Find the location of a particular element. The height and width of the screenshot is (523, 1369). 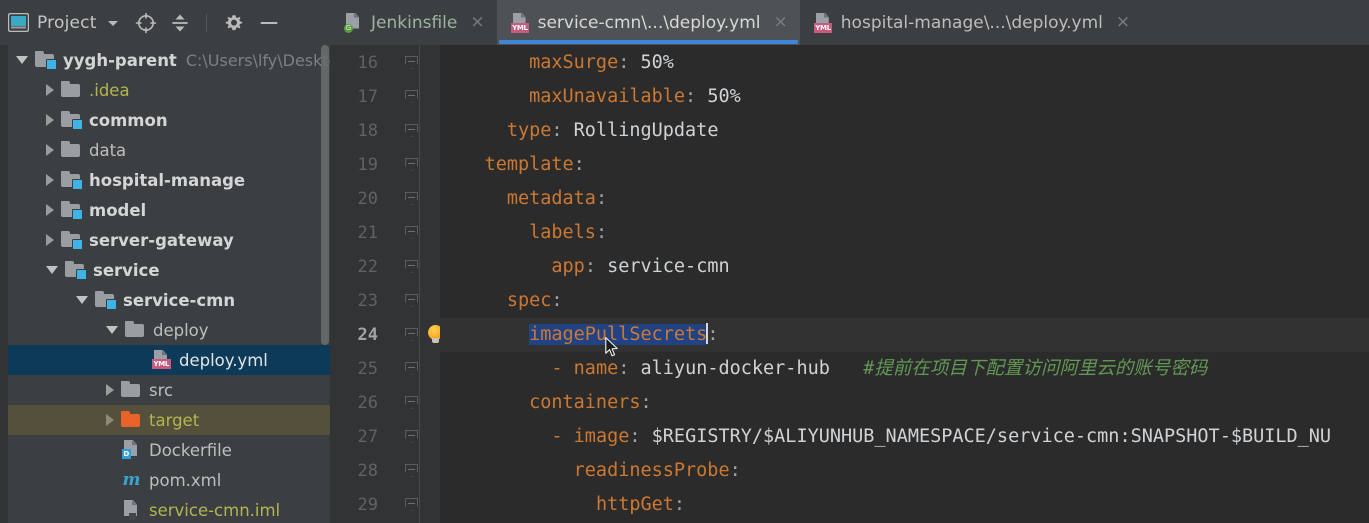

folder-icon is located at coordinates (135, 330).